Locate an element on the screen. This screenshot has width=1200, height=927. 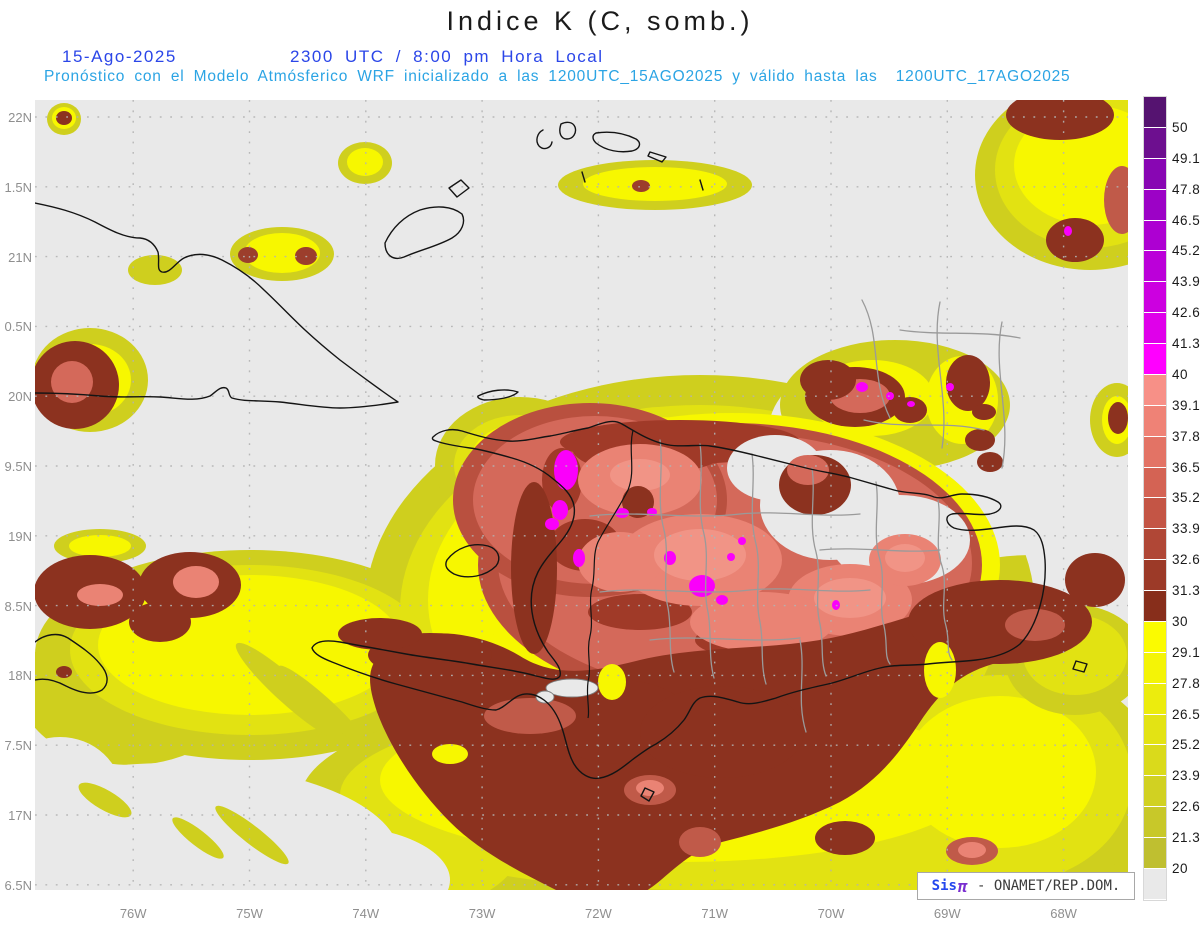
x-axis-label: 72W is located at coordinates (598, 913).